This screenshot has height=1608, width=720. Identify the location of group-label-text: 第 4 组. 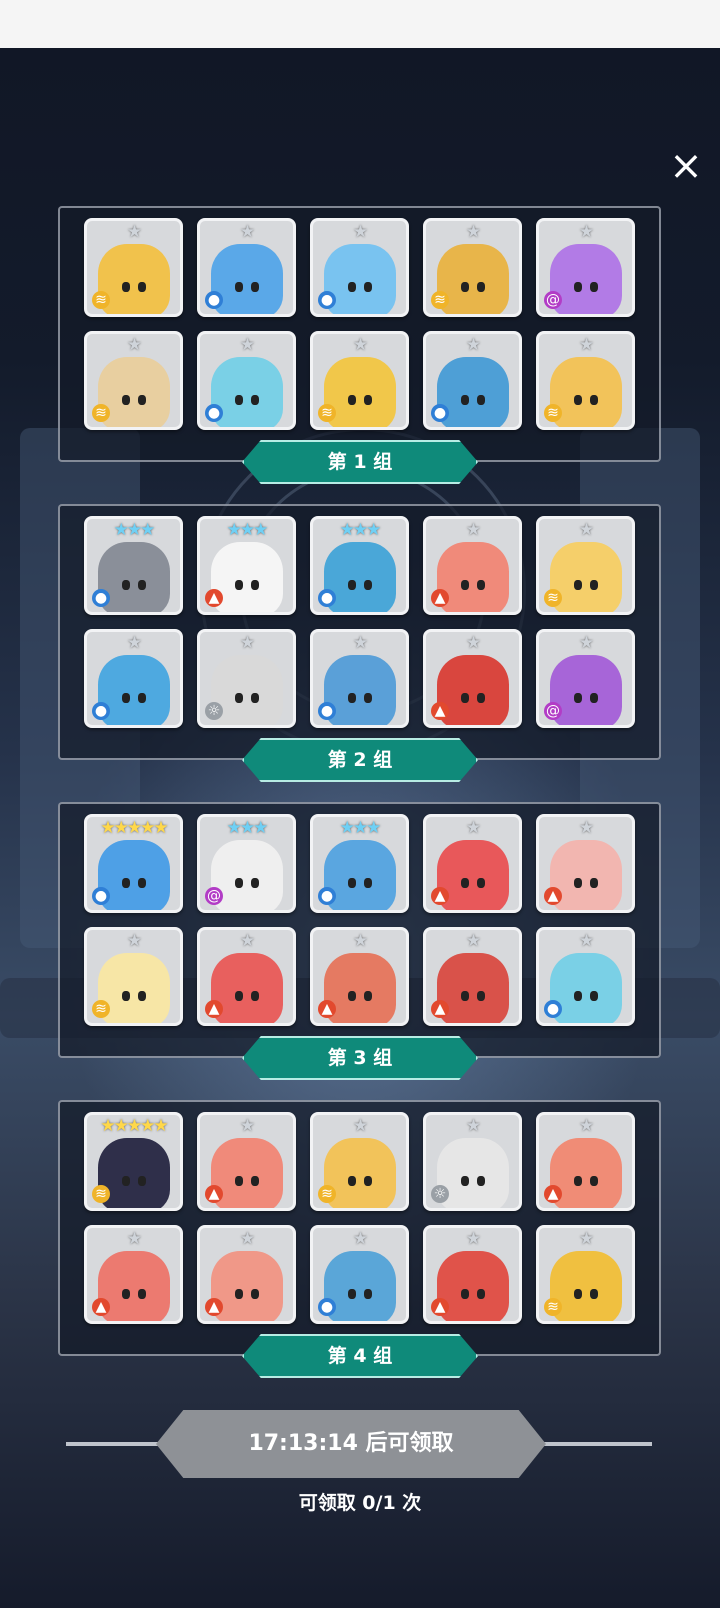
(360, 1356).